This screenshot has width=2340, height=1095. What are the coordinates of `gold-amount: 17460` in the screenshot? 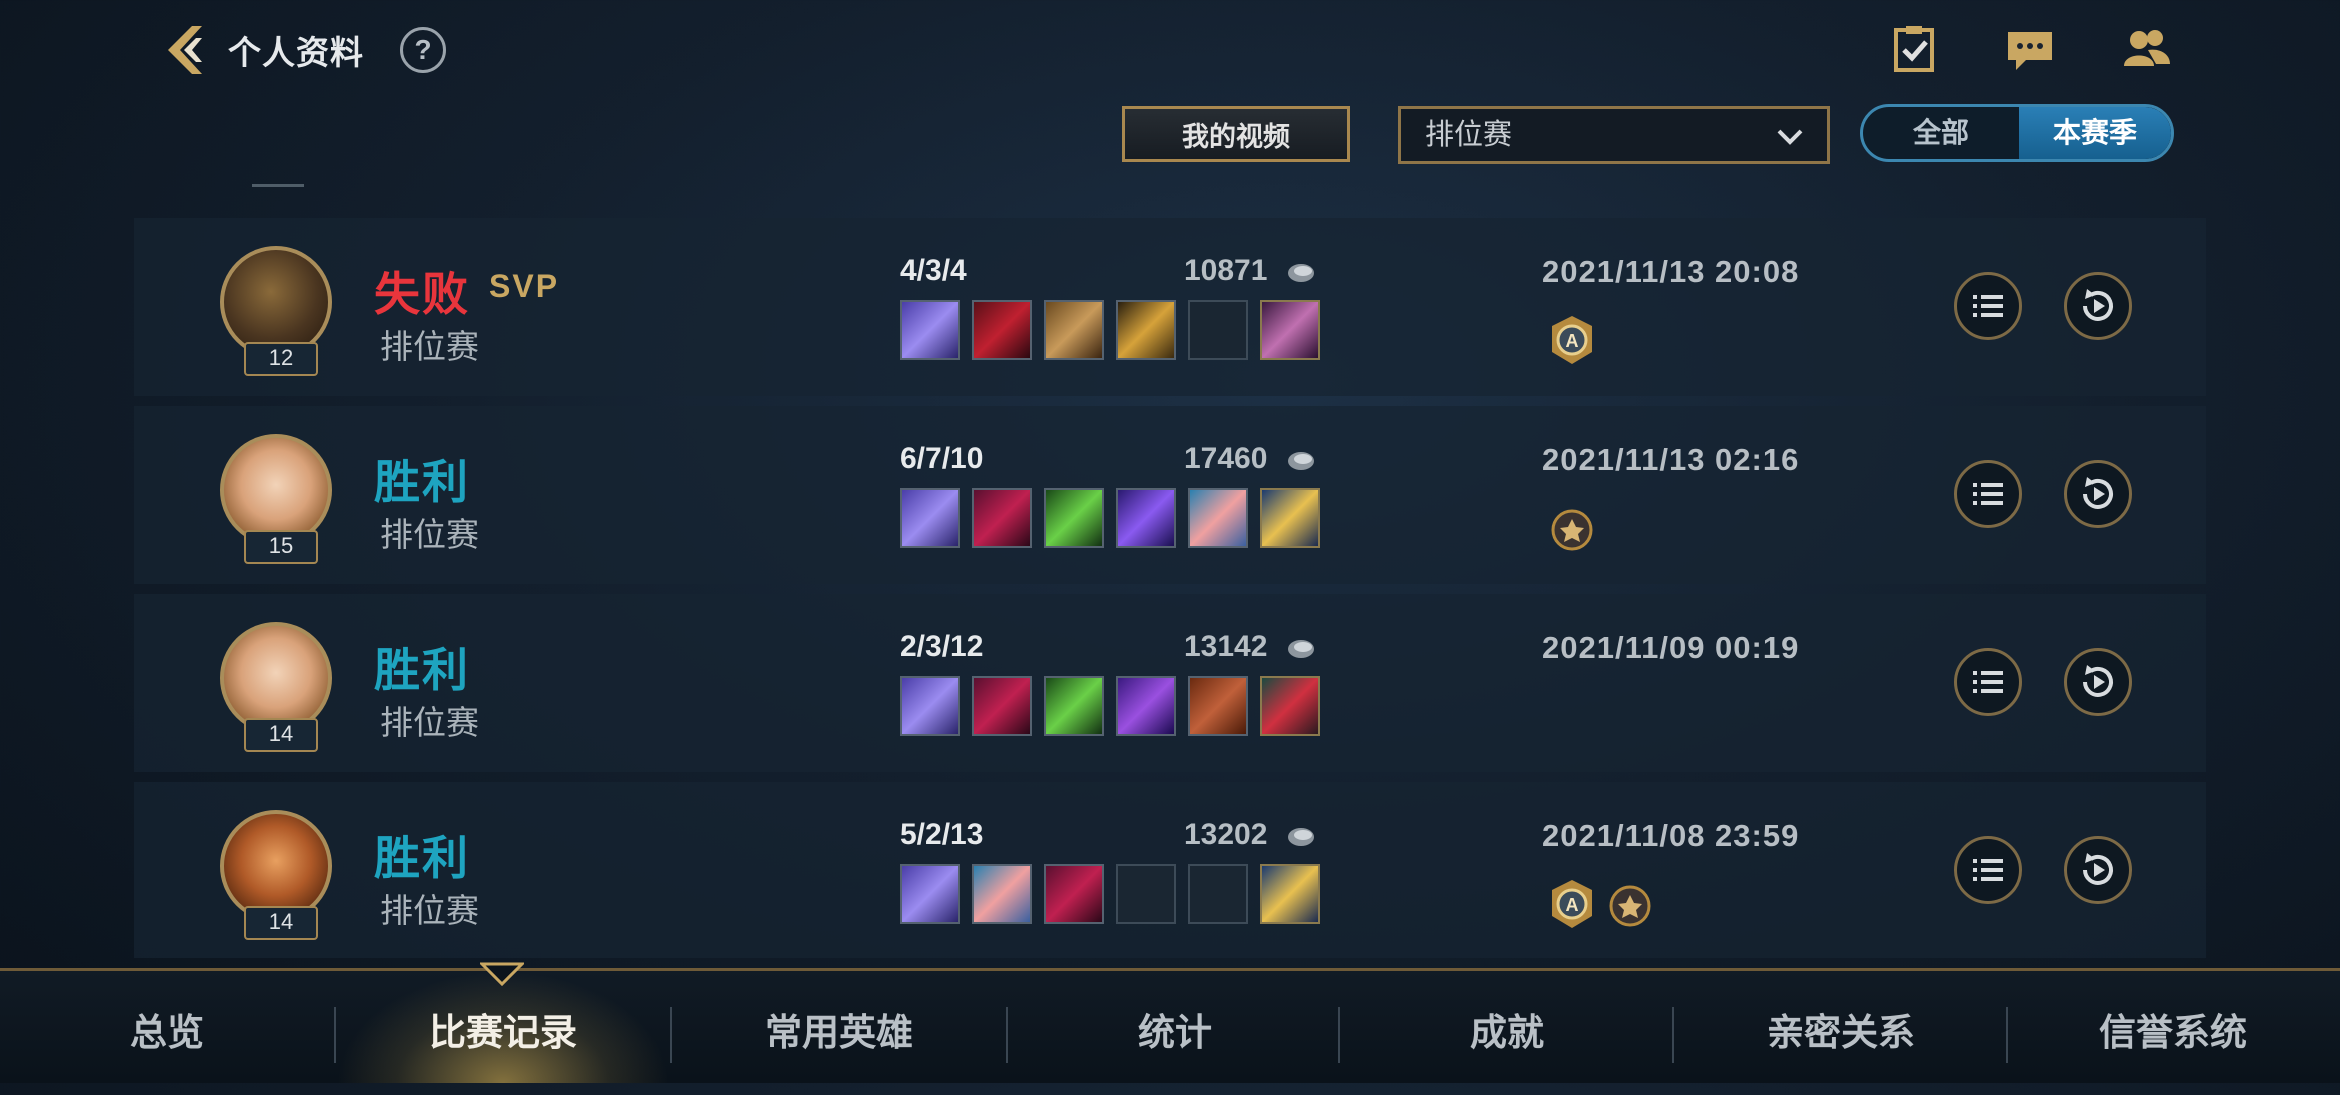 It's located at (1226, 458).